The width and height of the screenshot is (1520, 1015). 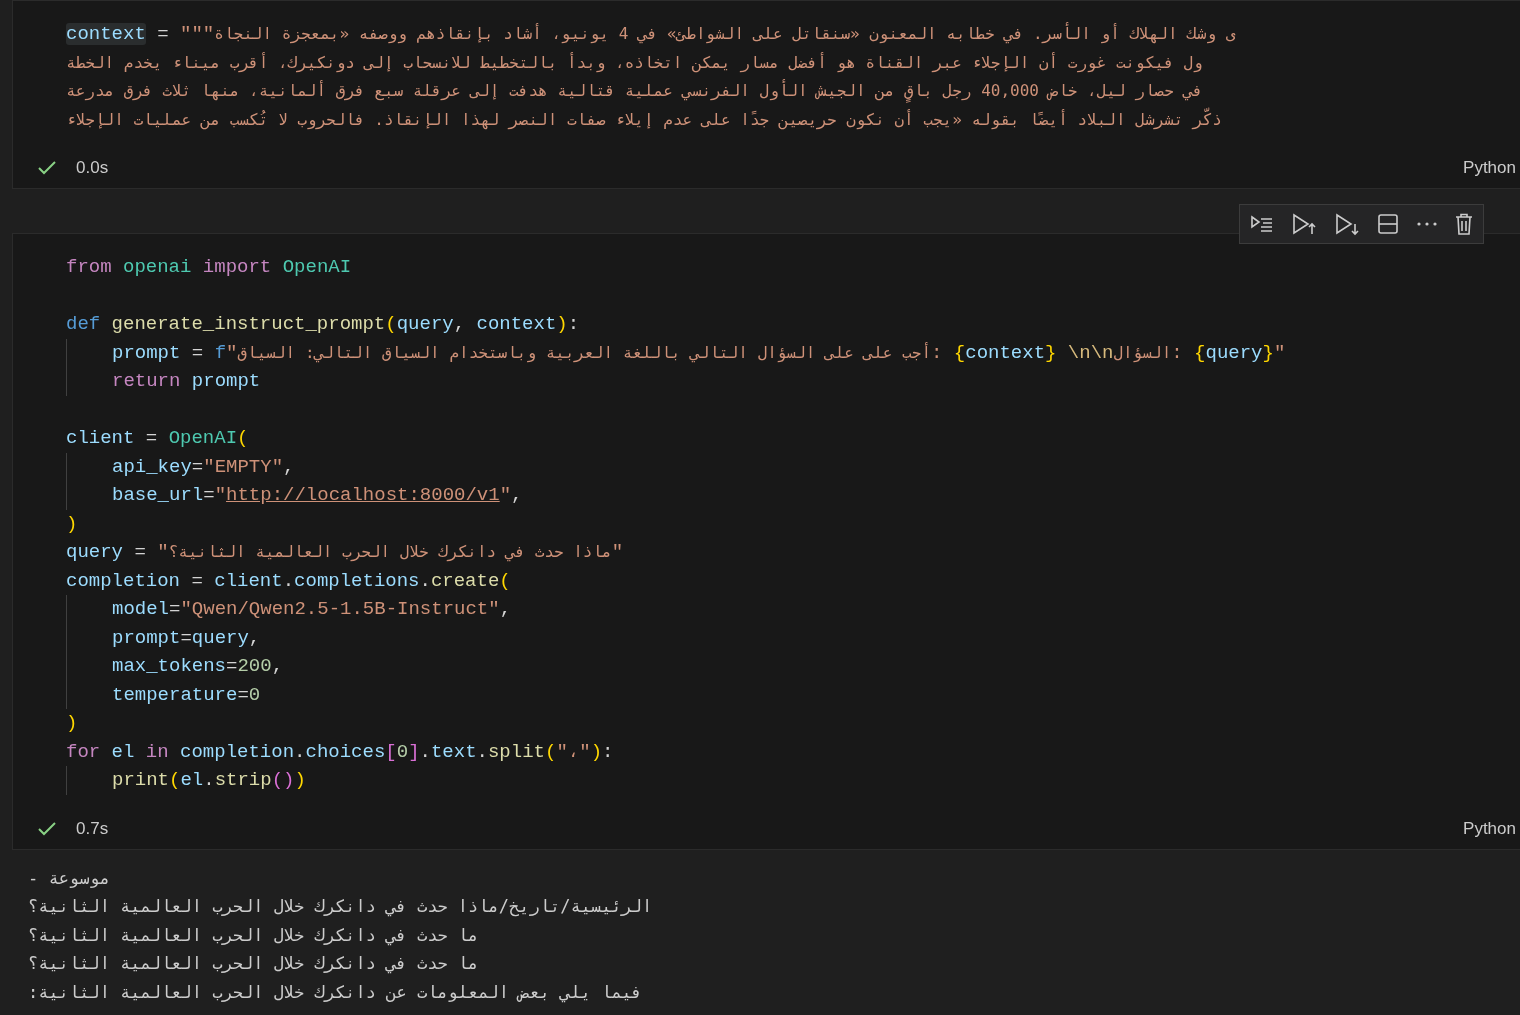 What do you see at coordinates (92, 828) in the screenshot?
I see `execution-time: 0.7s` at bounding box center [92, 828].